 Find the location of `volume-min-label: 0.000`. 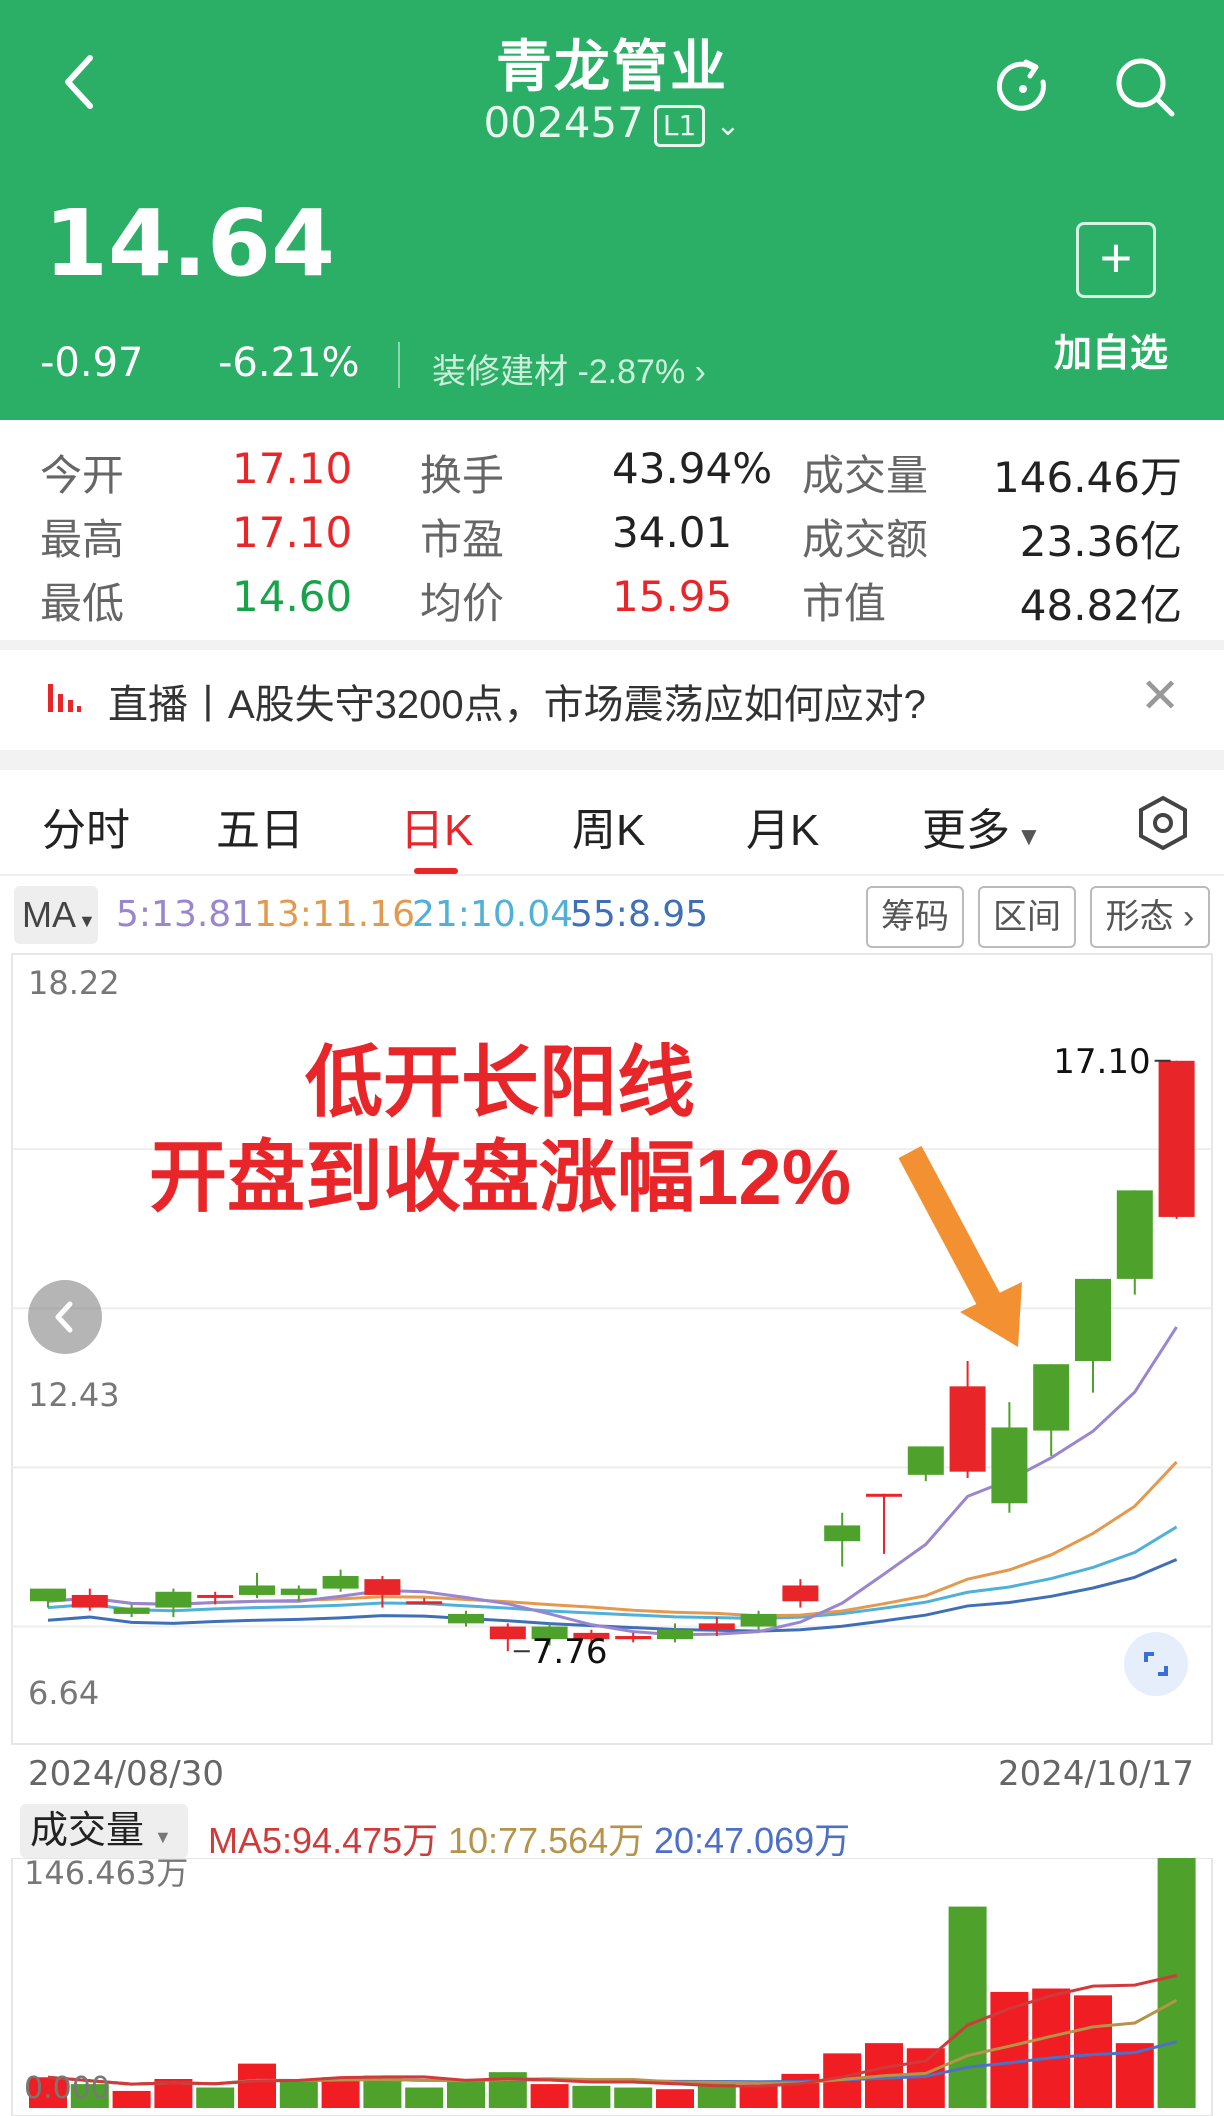

volume-min-label: 0.000 is located at coordinates (67, 2088).